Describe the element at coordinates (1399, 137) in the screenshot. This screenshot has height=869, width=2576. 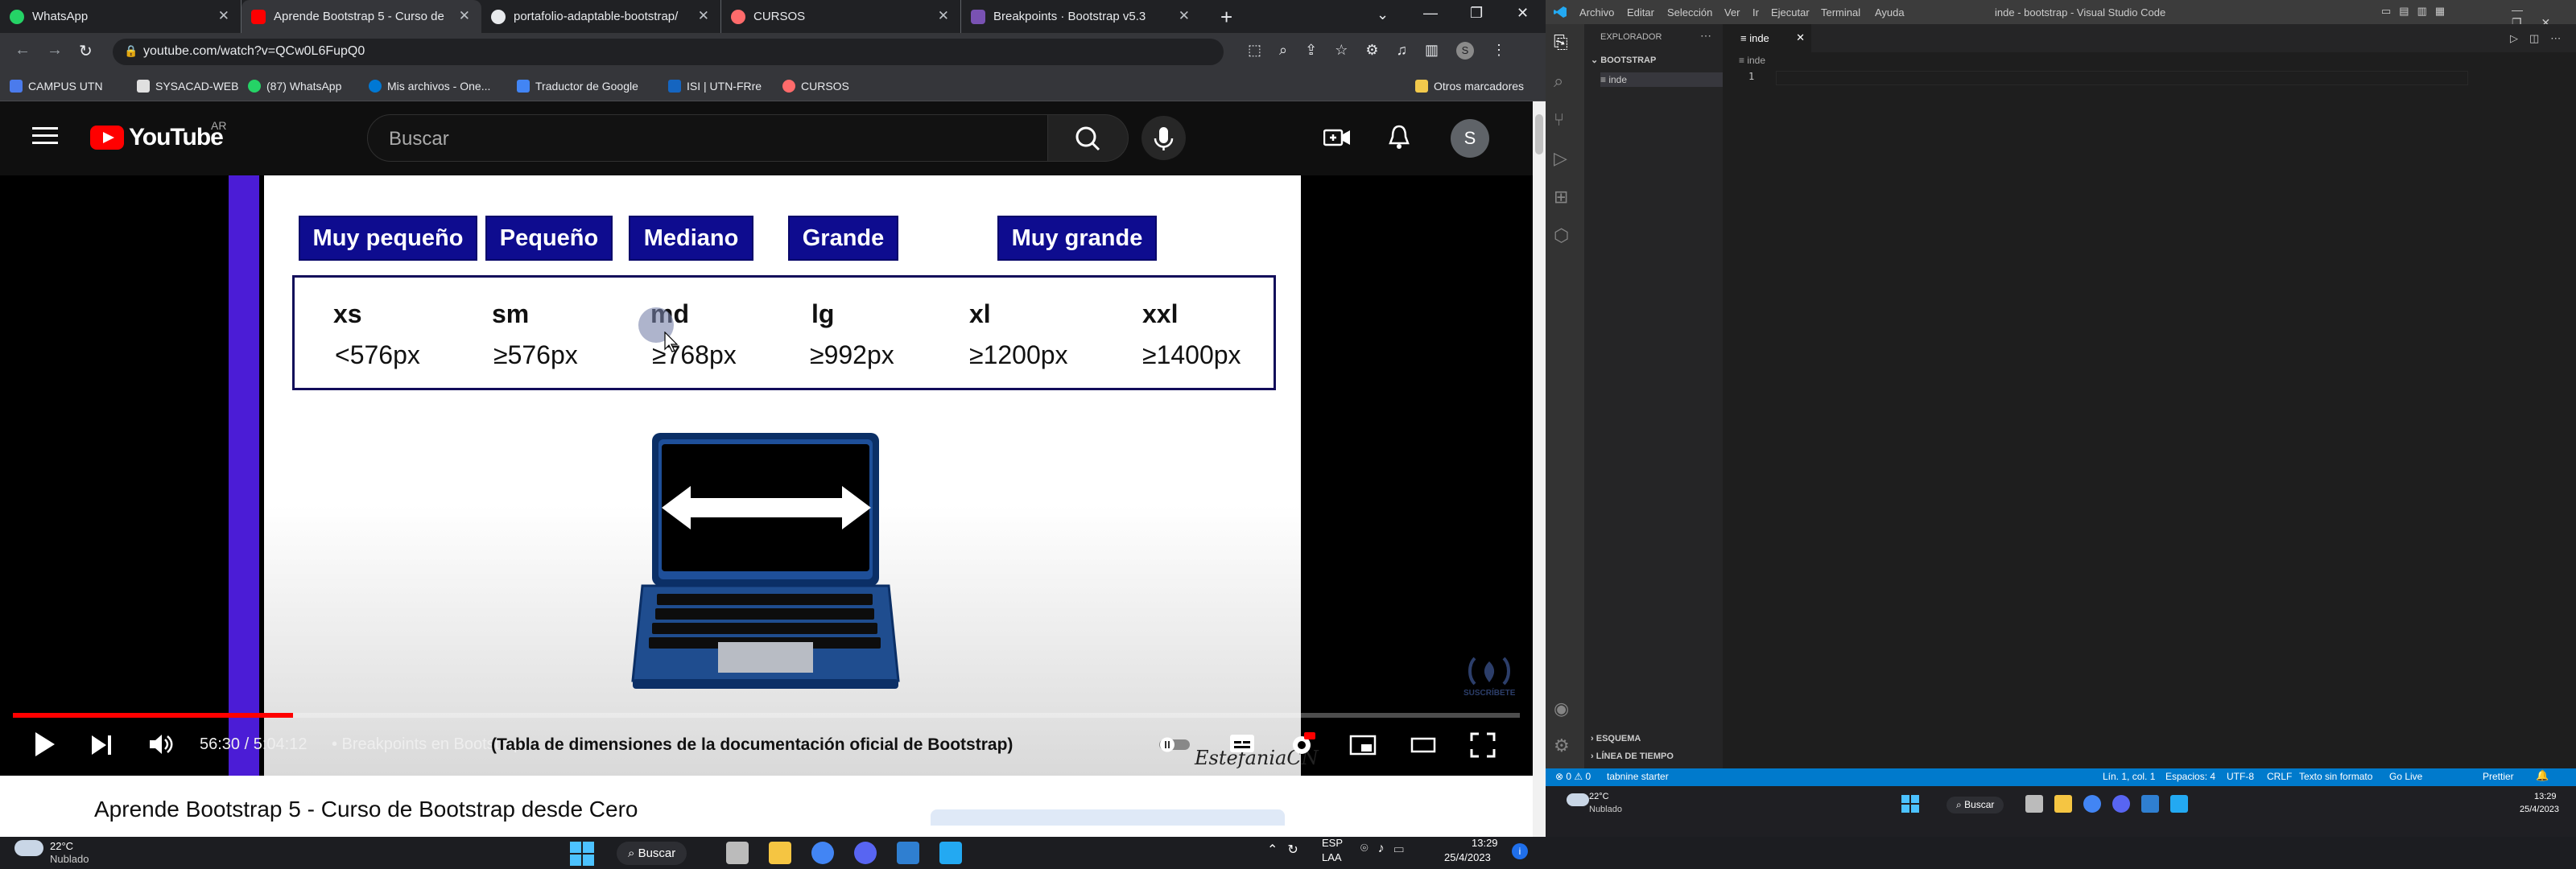
I see `bell-icon` at that location.